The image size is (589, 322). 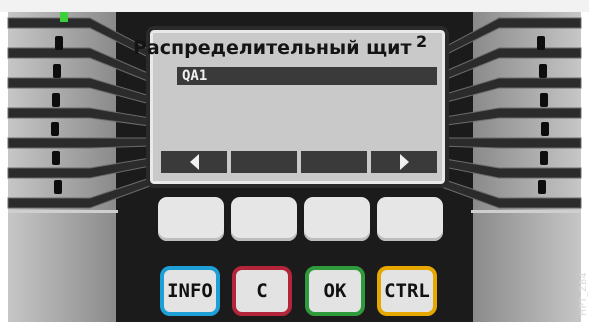 I want to click on screen-title: Распределительный щит 2, so click(x=293, y=45).